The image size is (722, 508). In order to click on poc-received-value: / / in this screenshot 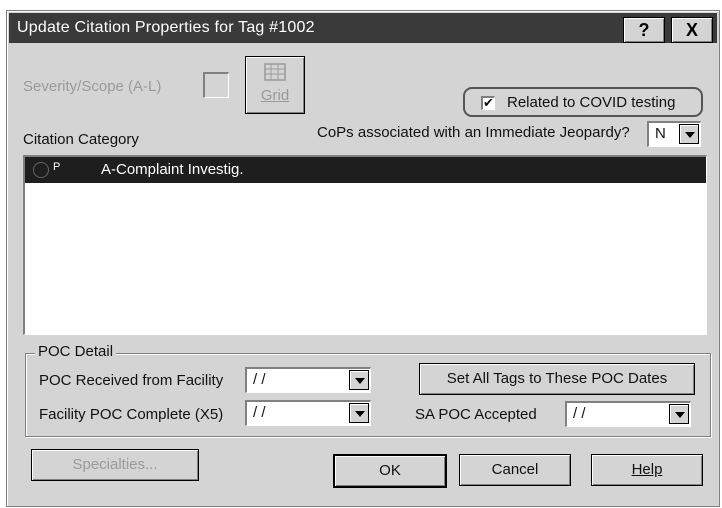, I will do `click(259, 379)`.